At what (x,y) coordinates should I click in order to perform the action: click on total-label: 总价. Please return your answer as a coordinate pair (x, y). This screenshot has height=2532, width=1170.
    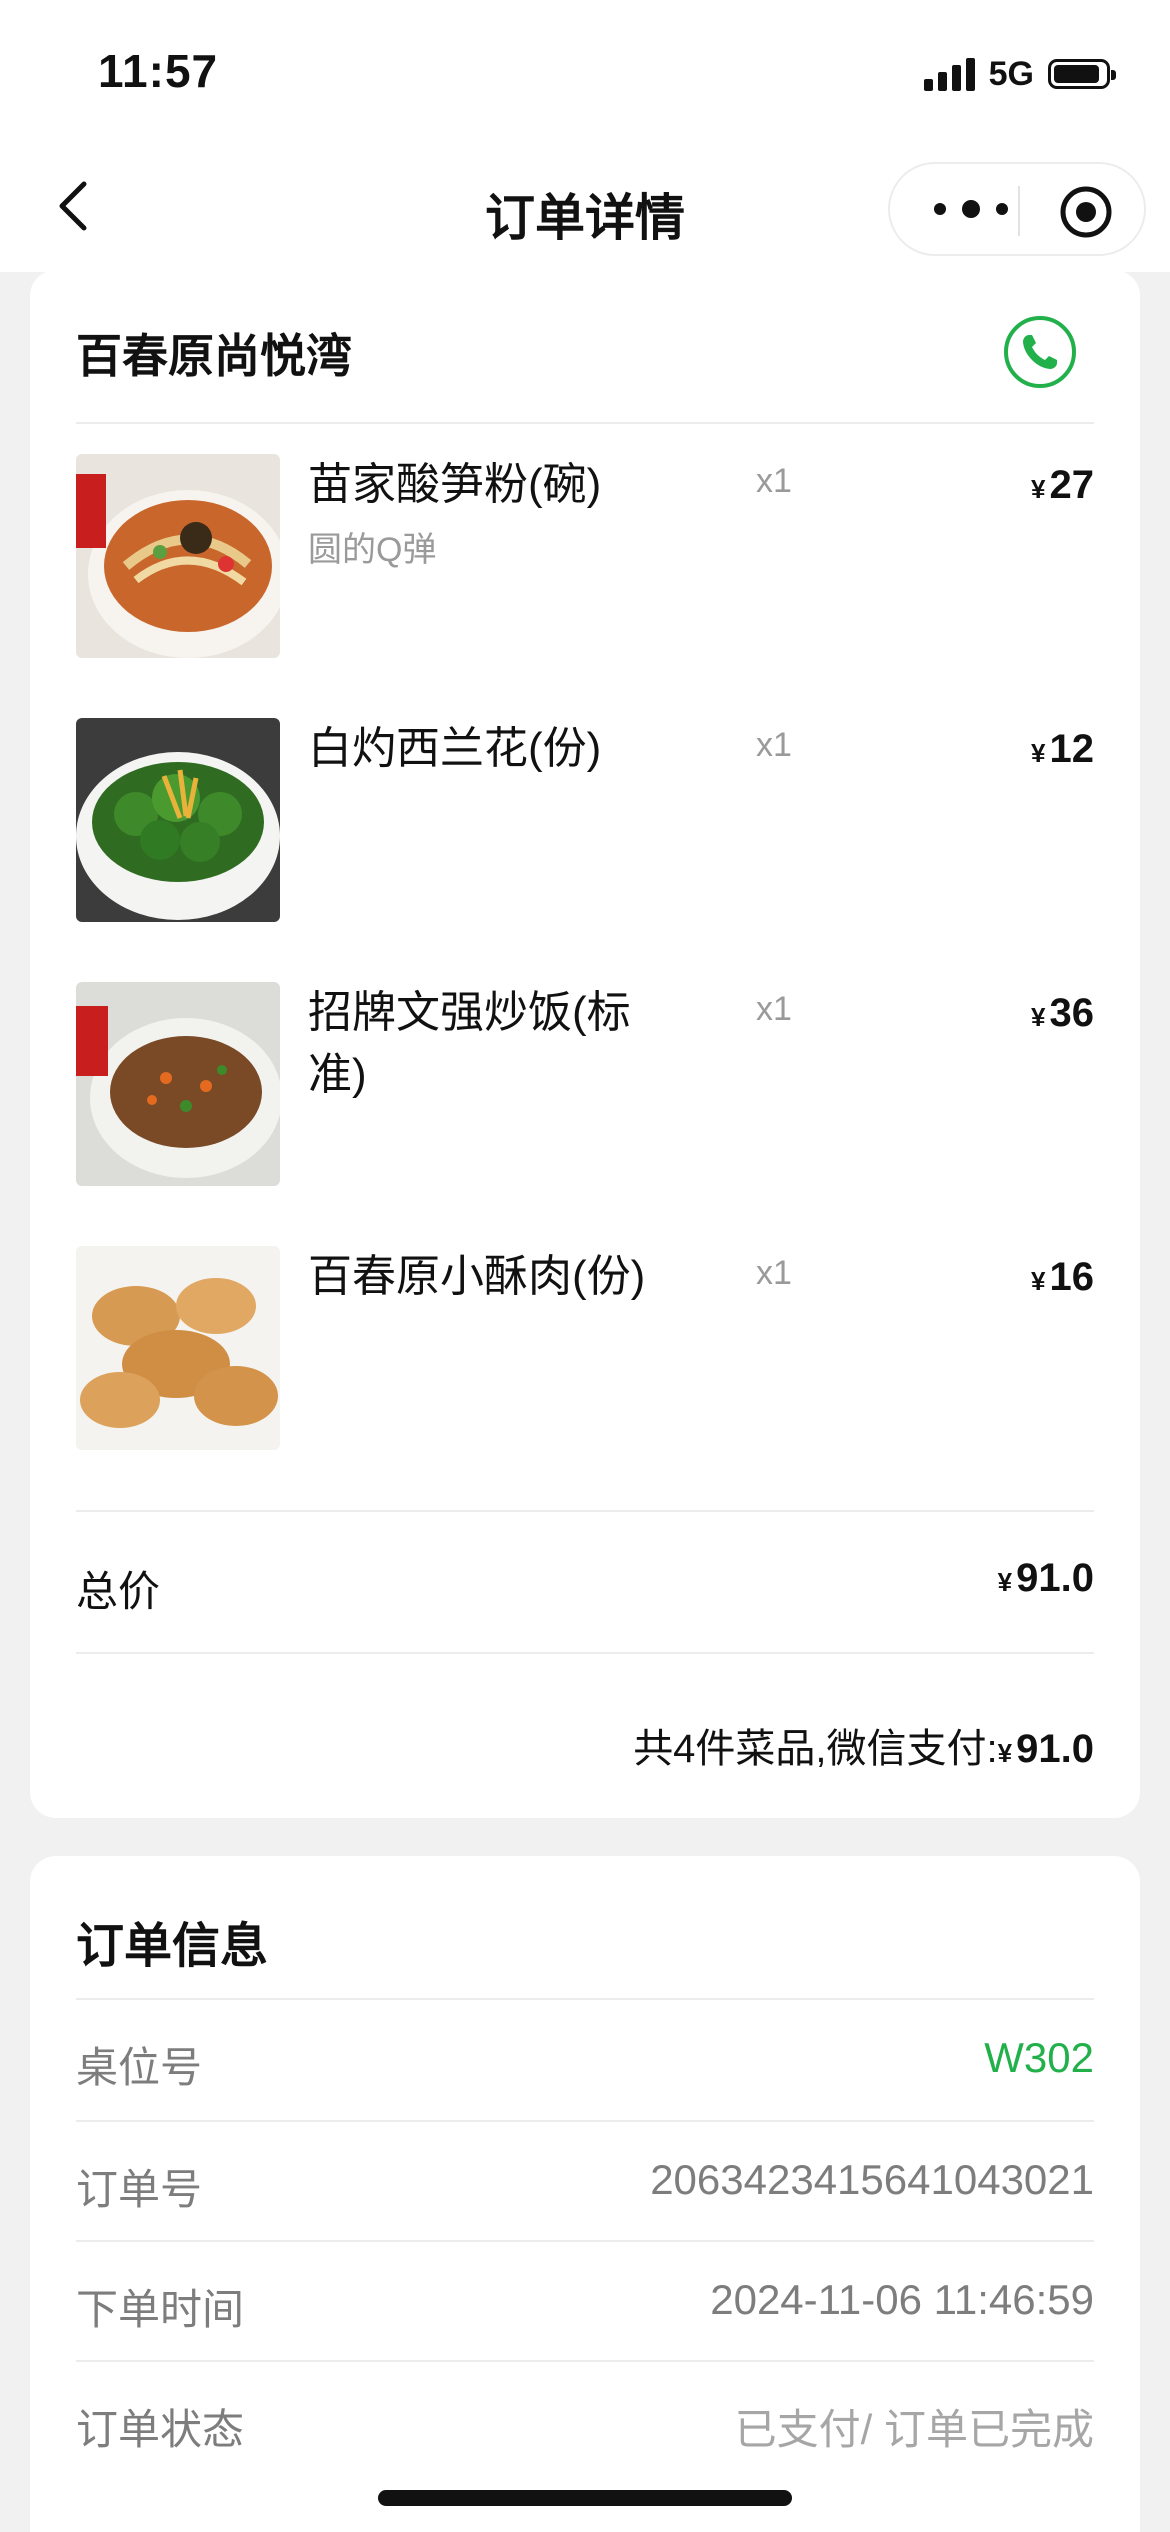
    Looking at the image, I should click on (118, 1591).